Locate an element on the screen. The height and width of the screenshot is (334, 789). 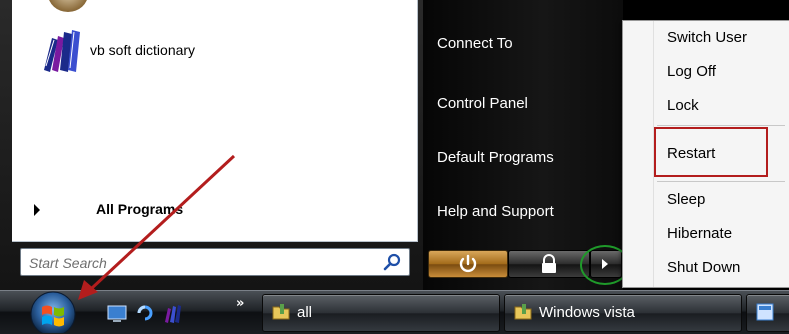
start-search-box is located at coordinates (215, 262).